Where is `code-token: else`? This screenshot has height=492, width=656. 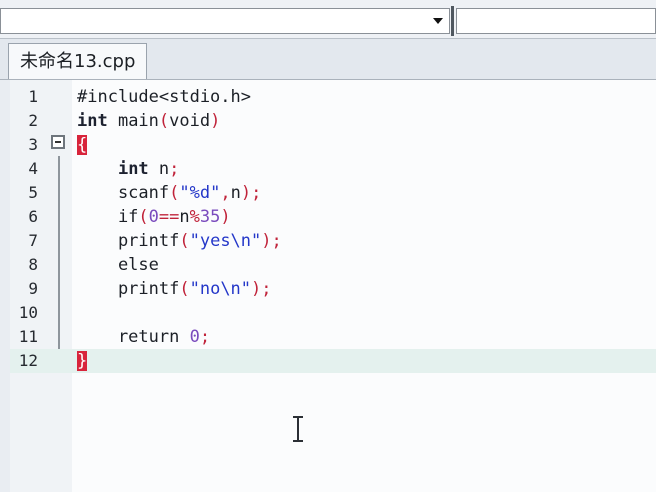
code-token: else is located at coordinates (118, 265).